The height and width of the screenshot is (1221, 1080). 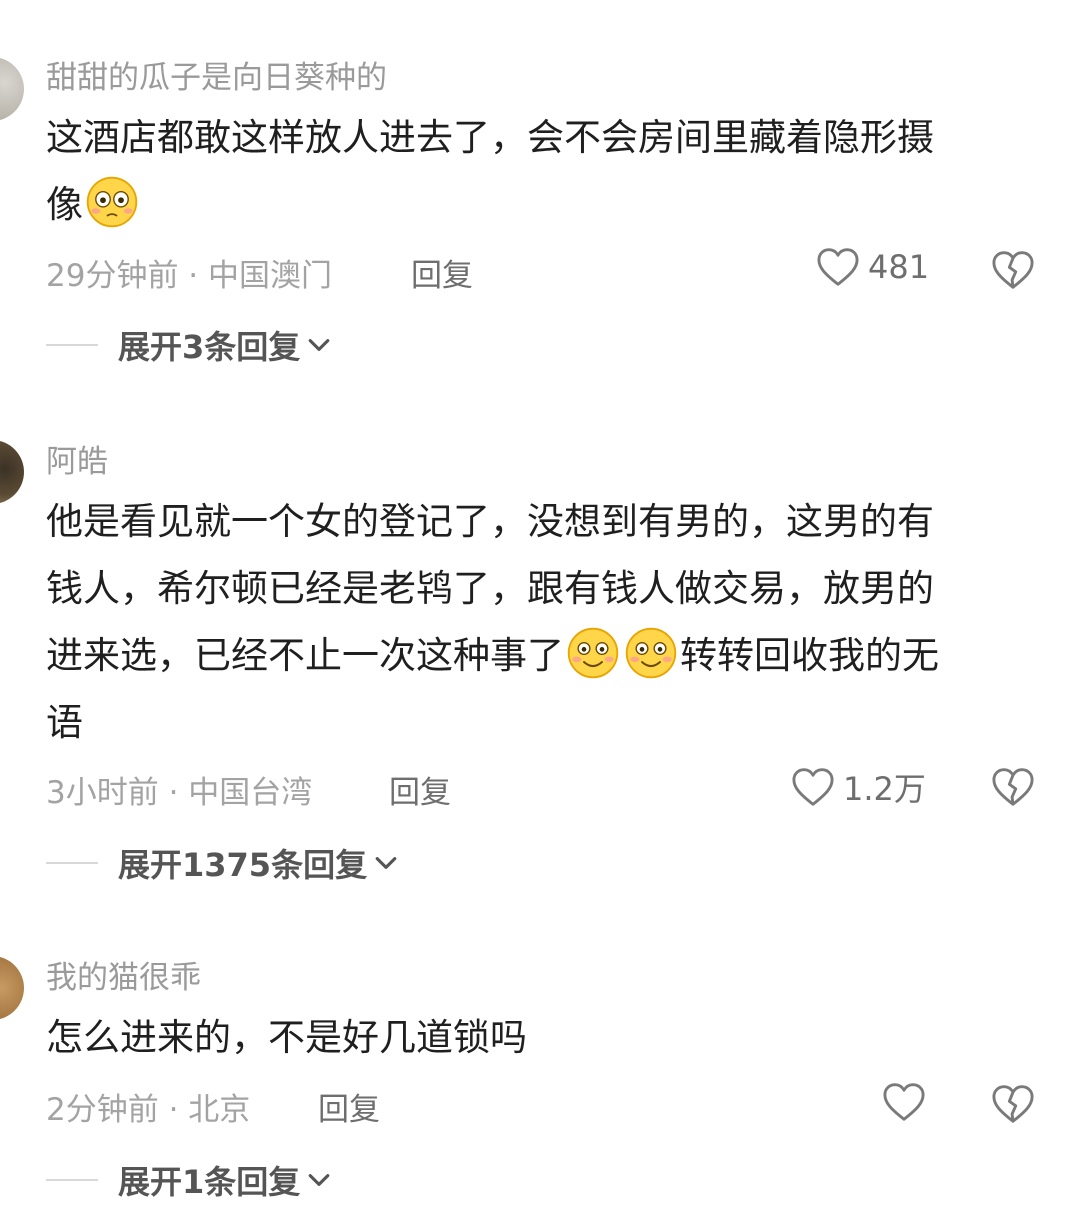 I want to click on comment-text-line: 这酒店都敢这样放人进去了，会不会房间里藏着隐形摄, so click(x=490, y=137).